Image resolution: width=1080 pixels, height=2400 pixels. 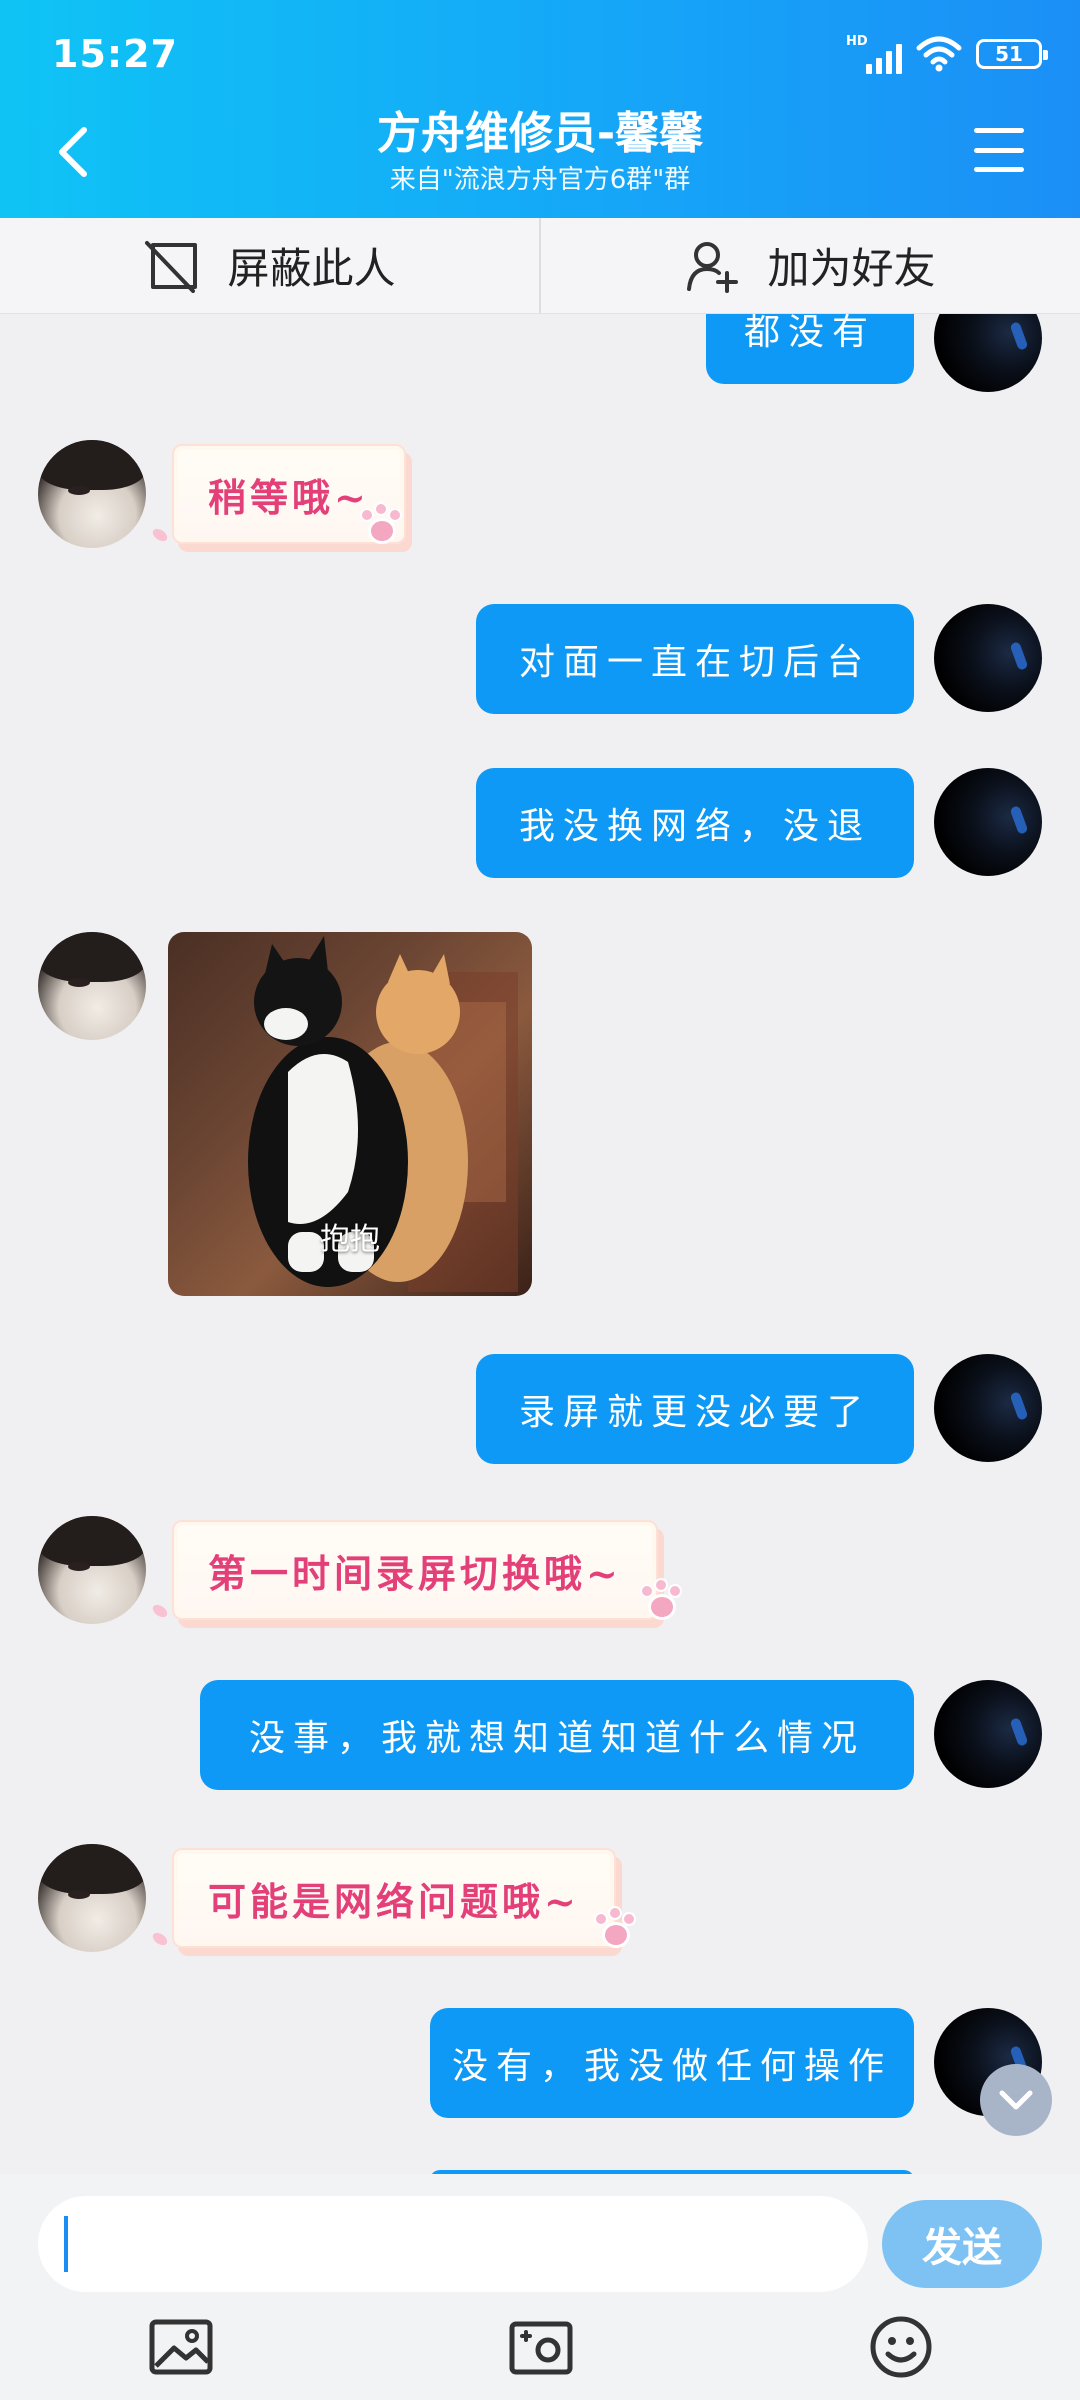 I want to click on block-user-button: 屏蔽此人, so click(x=269, y=265).